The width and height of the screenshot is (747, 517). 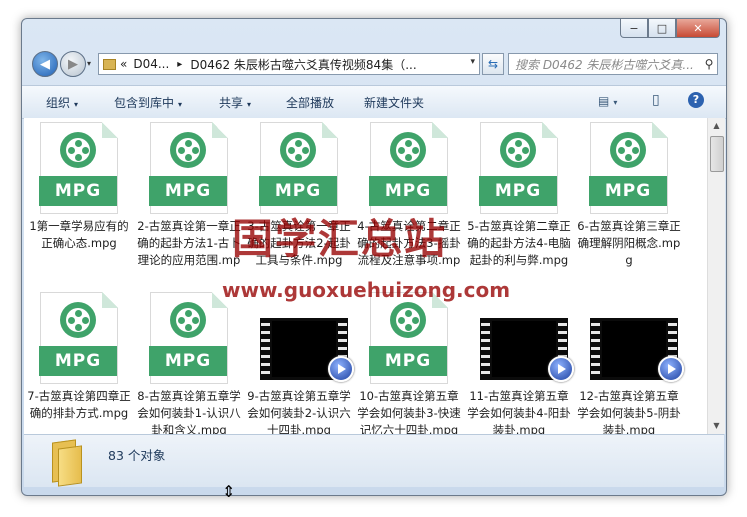 I want to click on file-item: MPG 1第一章学易应有的正确心态.mpg, so click(x=79, y=195).